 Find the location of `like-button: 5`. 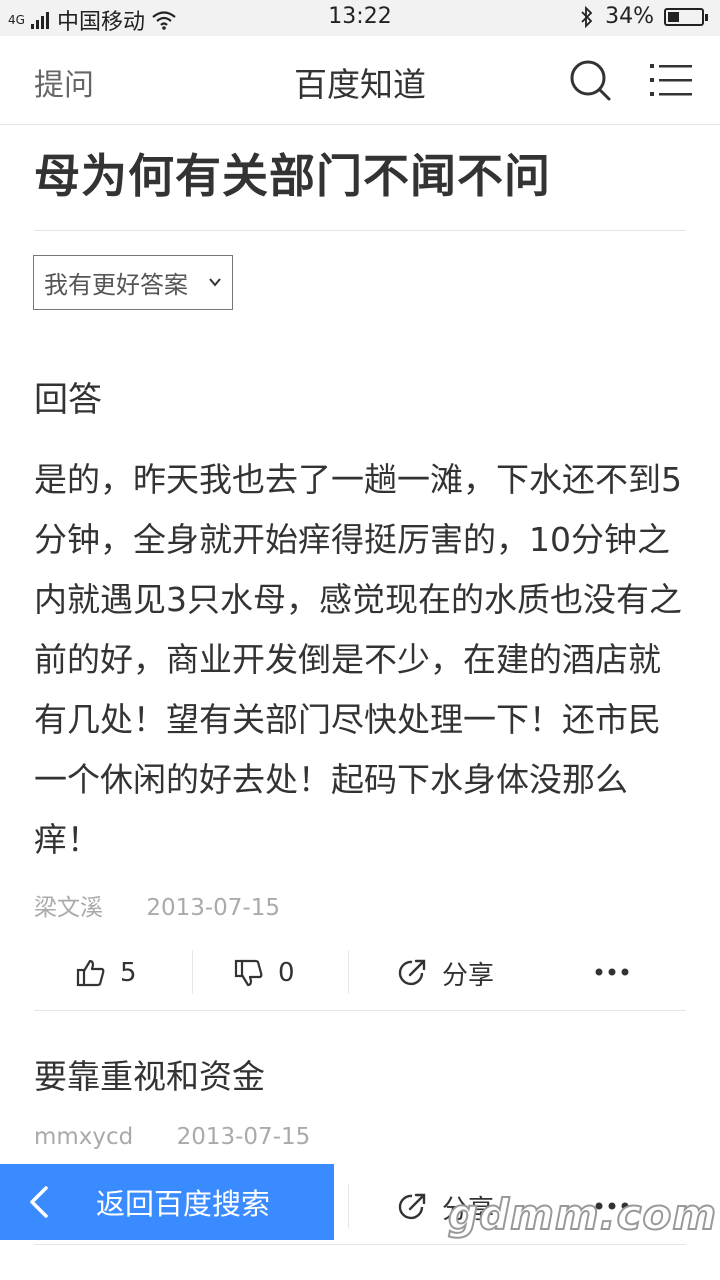

like-button: 5 is located at coordinates (106, 973).